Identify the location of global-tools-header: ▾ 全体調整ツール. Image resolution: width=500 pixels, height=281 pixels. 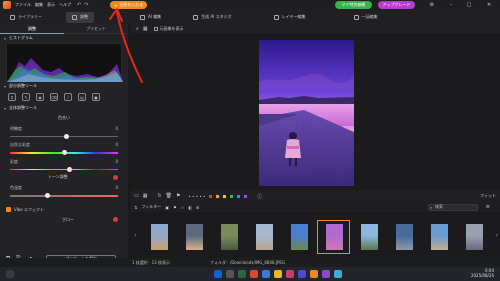
(64, 108).